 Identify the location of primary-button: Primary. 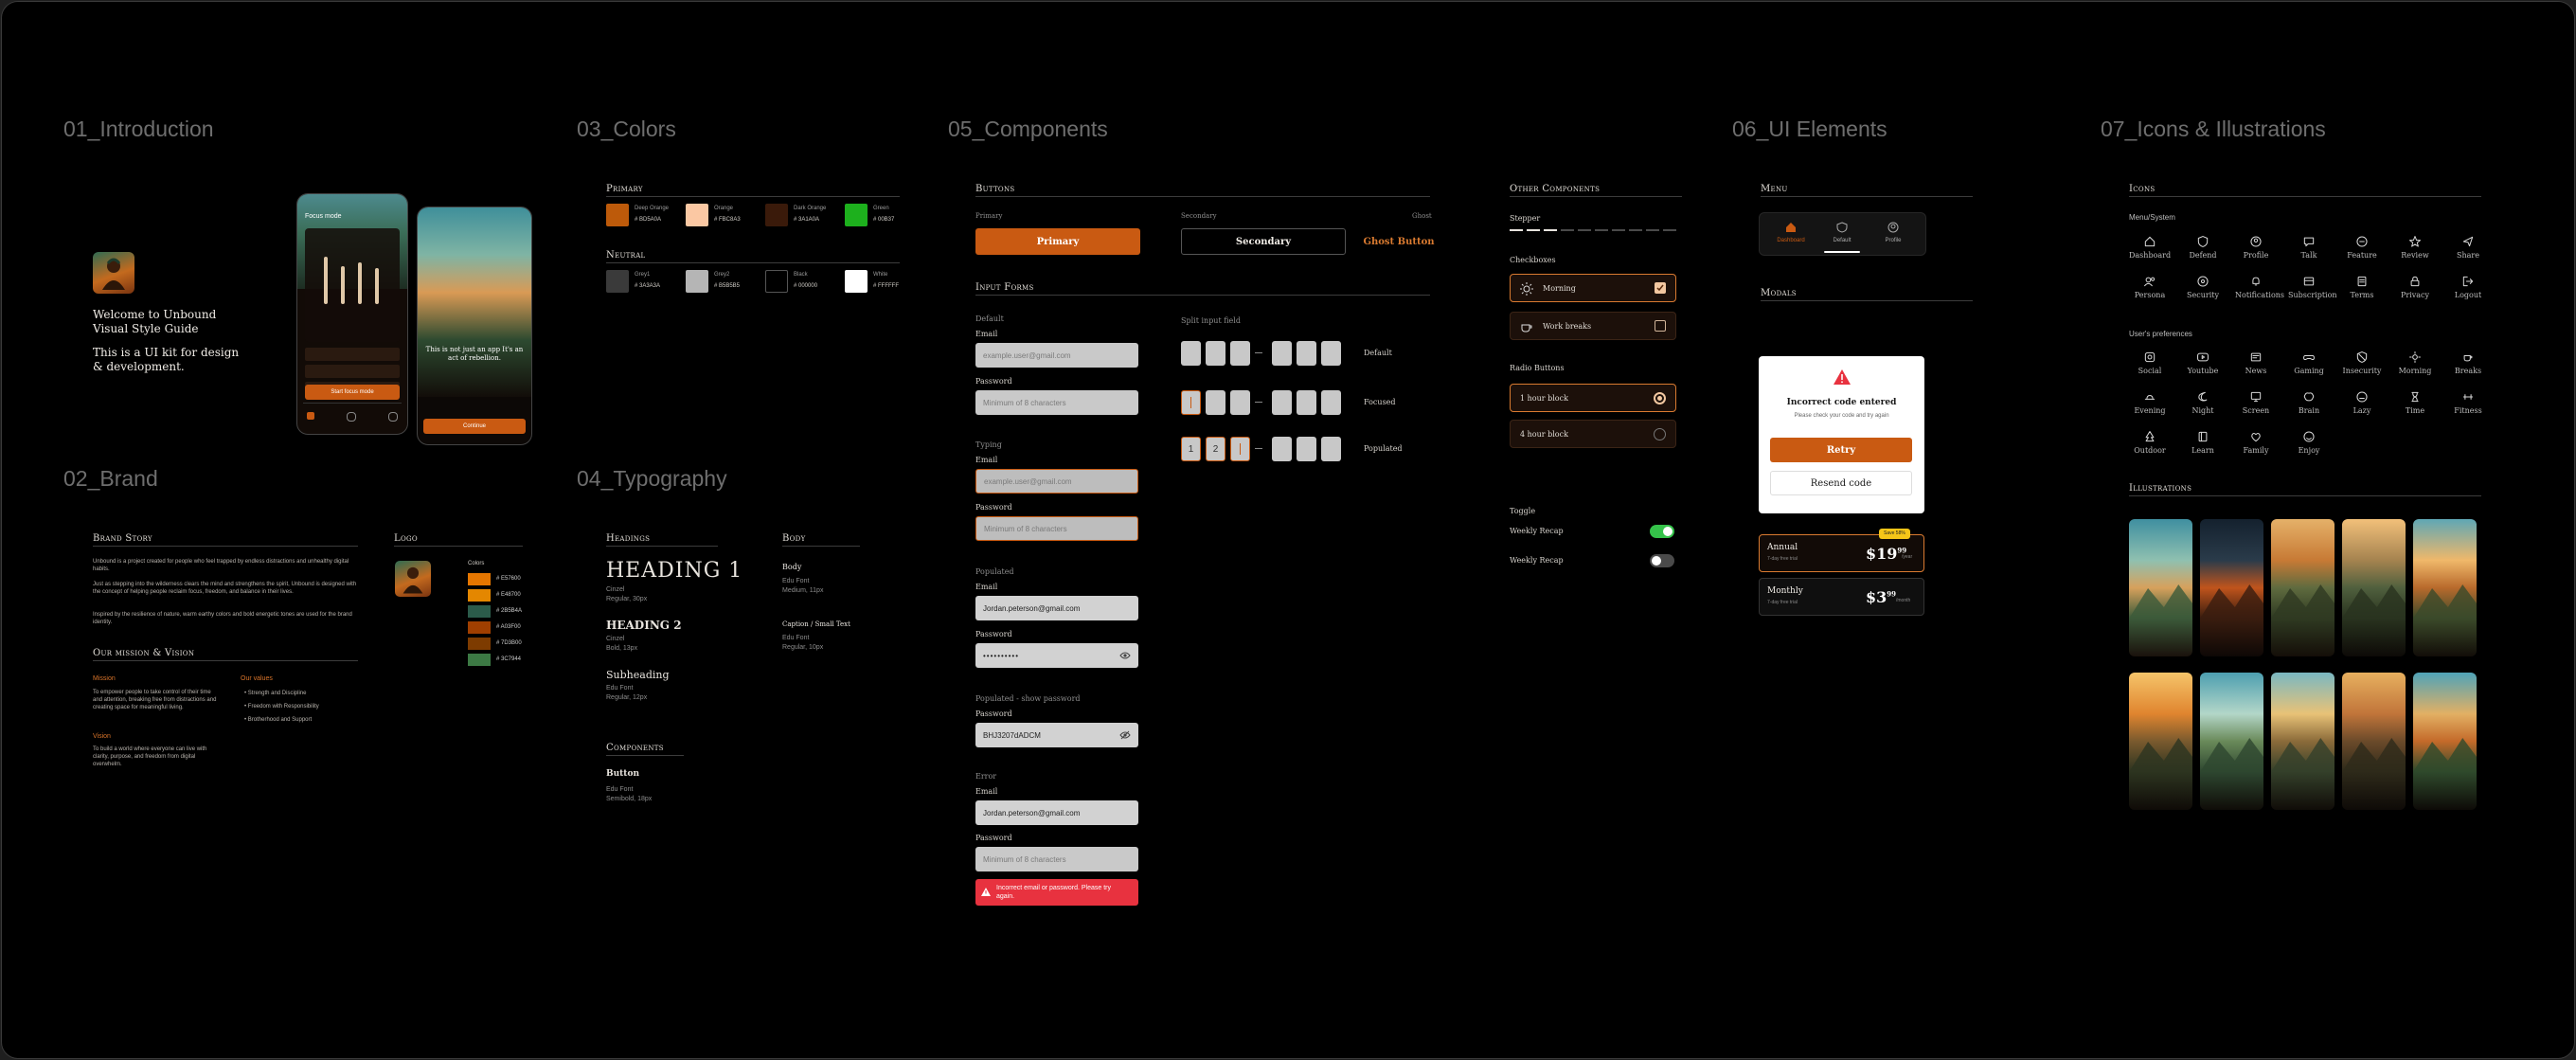
(1057, 241).